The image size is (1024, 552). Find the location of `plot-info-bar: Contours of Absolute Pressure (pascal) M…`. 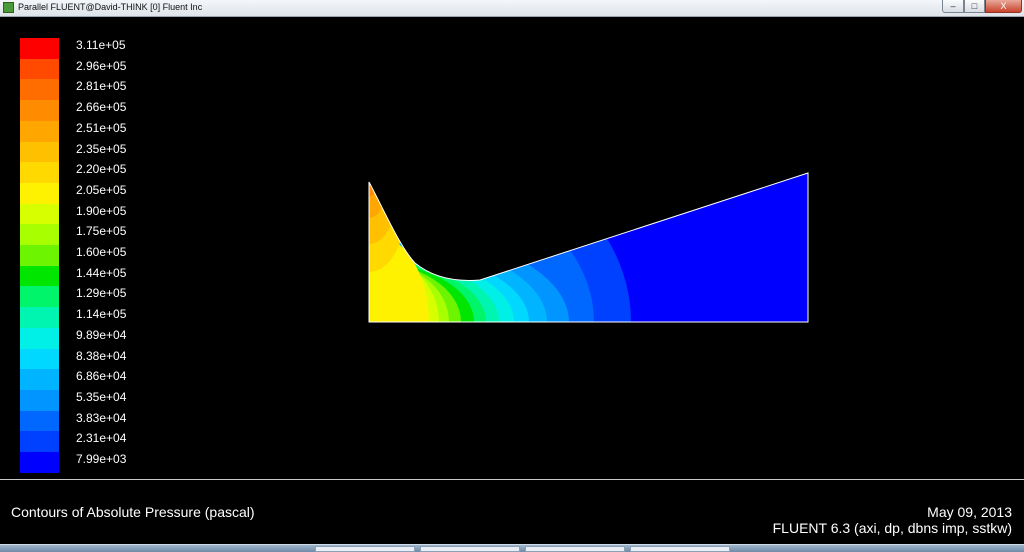

plot-info-bar: Contours of Absolute Pressure (pascal) M… is located at coordinates (512, 512).